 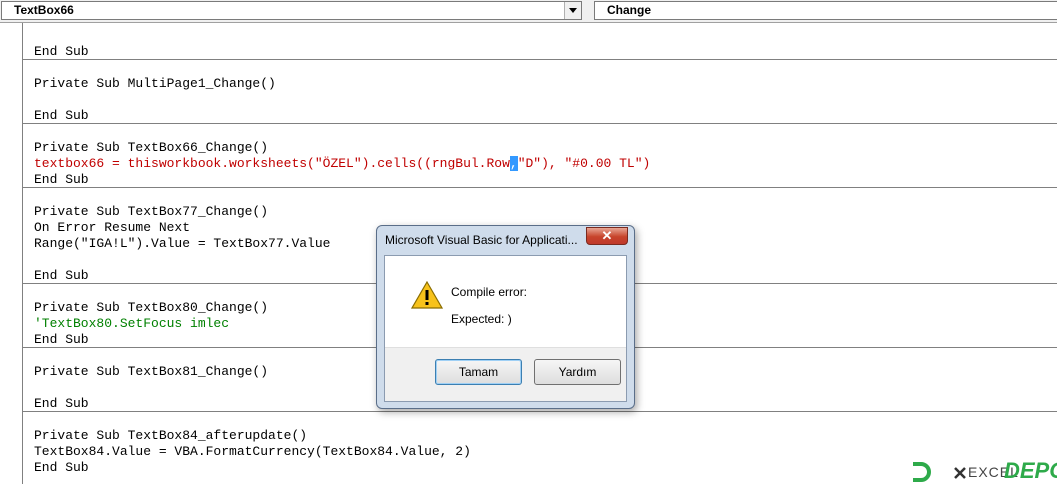 I want to click on code-margin-gutter, so click(x=11, y=253).